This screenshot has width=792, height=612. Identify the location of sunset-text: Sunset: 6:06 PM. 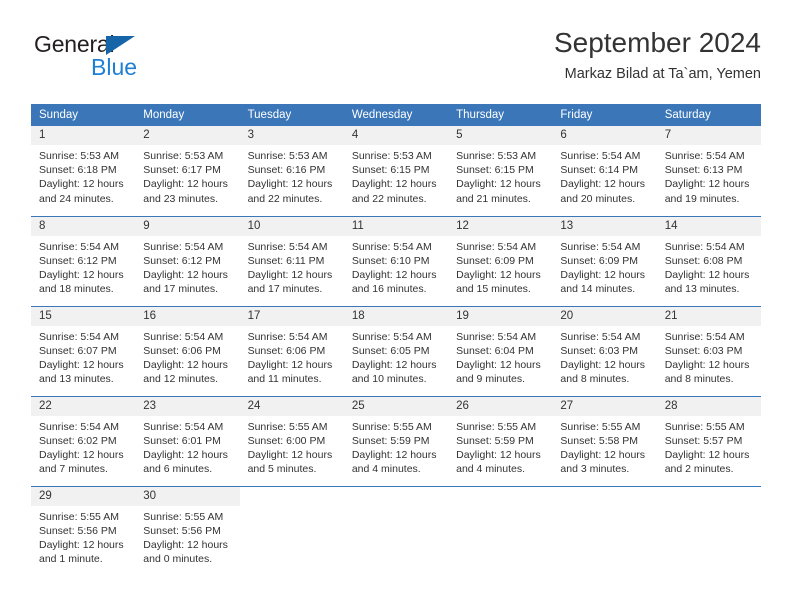
(286, 350).